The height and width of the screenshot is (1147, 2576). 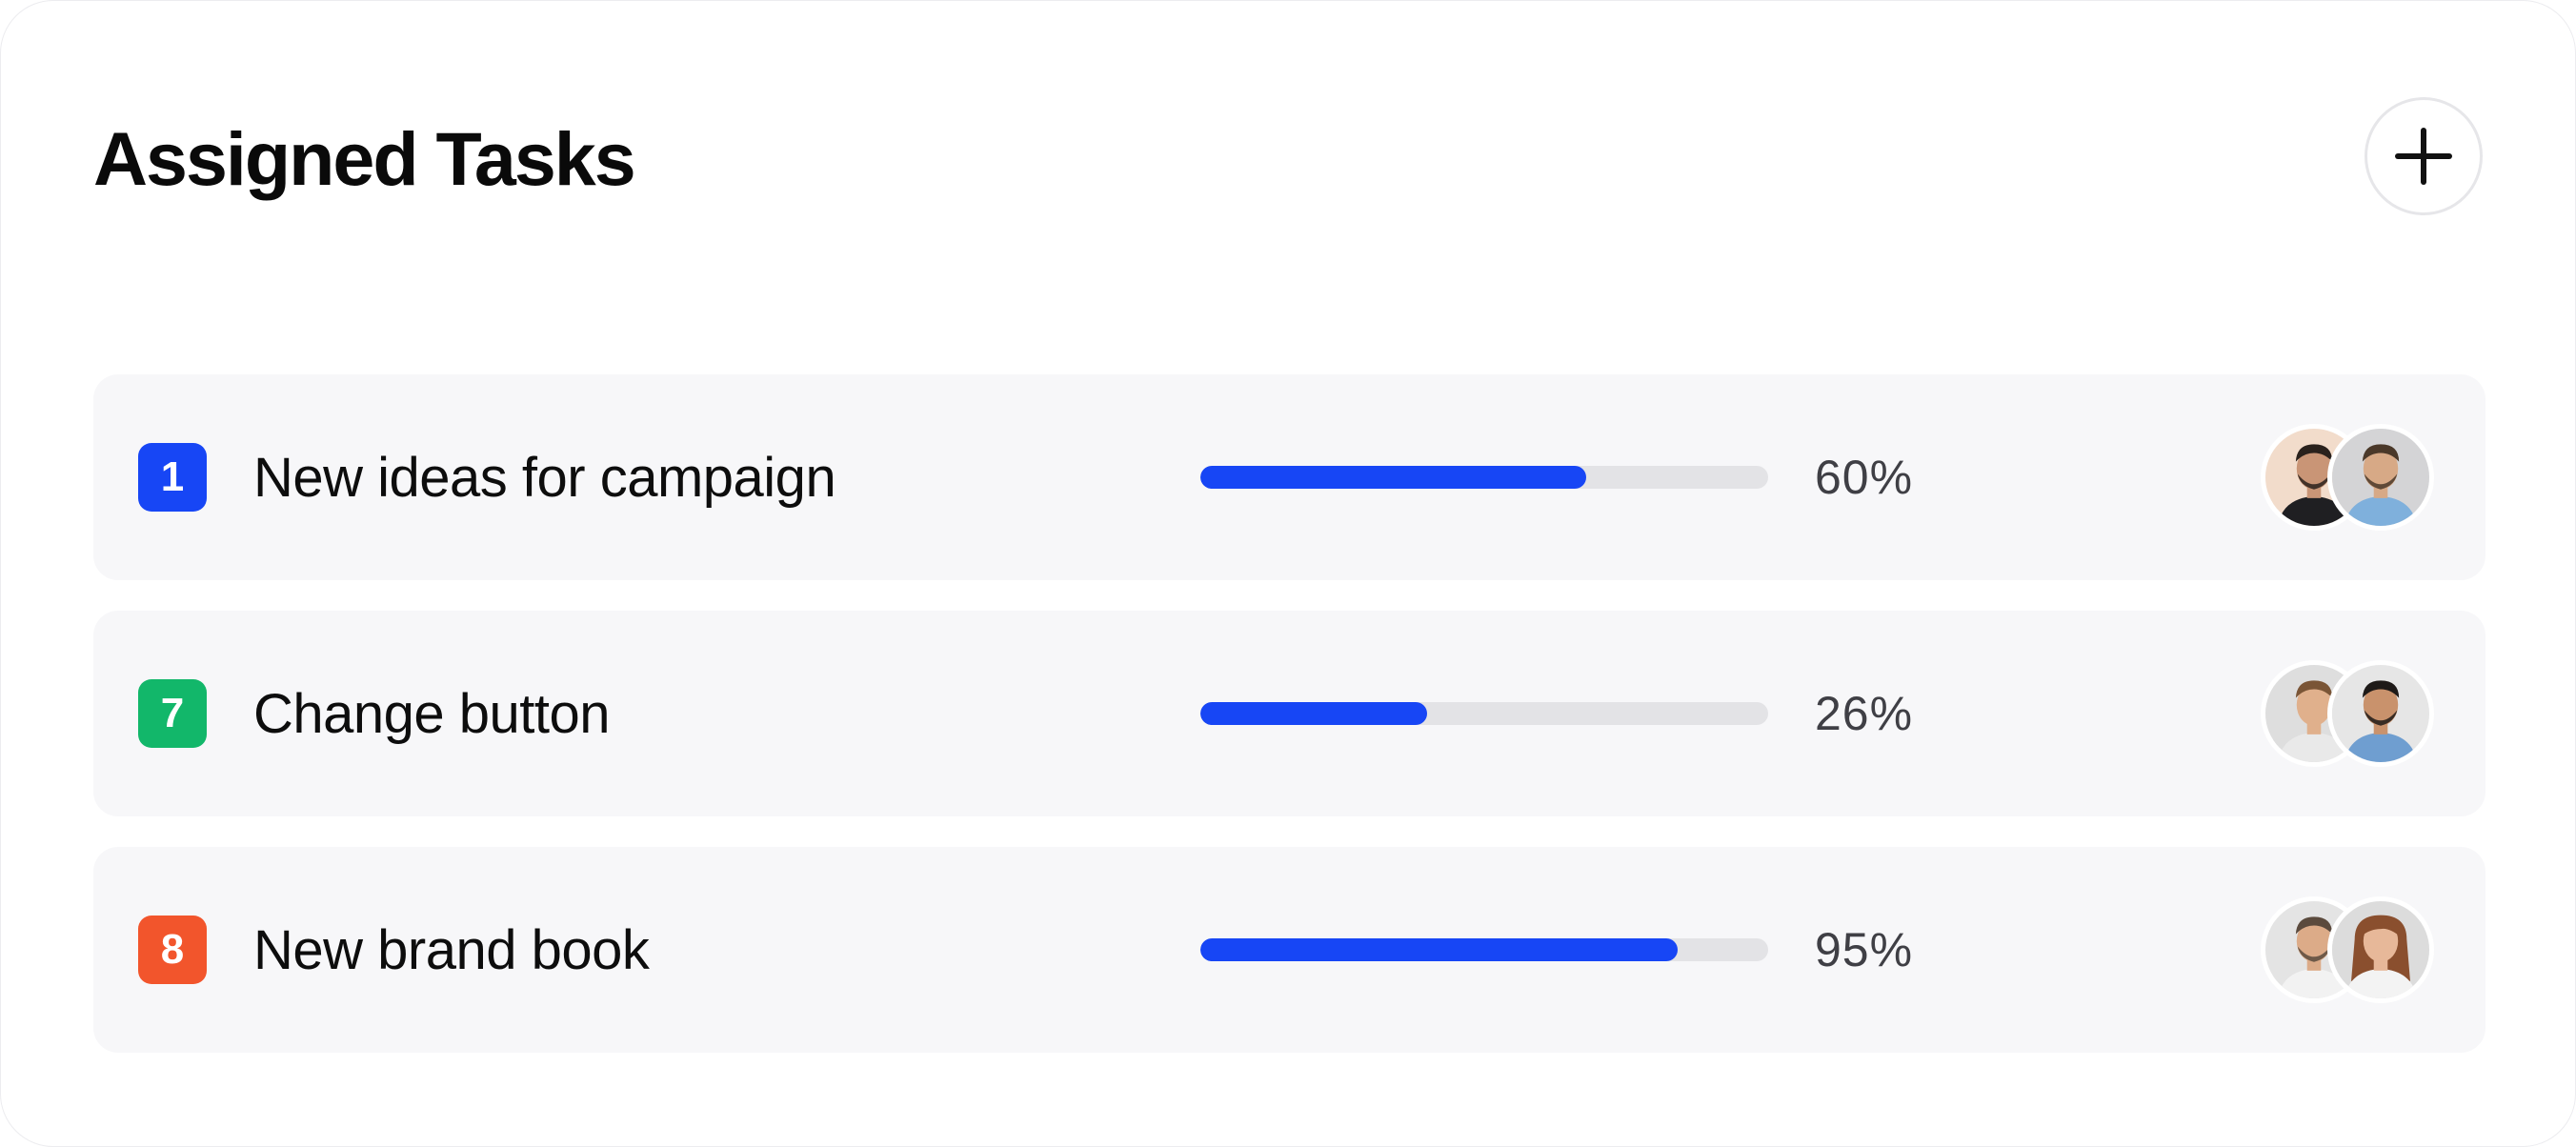 What do you see at coordinates (451, 950) in the screenshot?
I see `task-name: New brand book` at bounding box center [451, 950].